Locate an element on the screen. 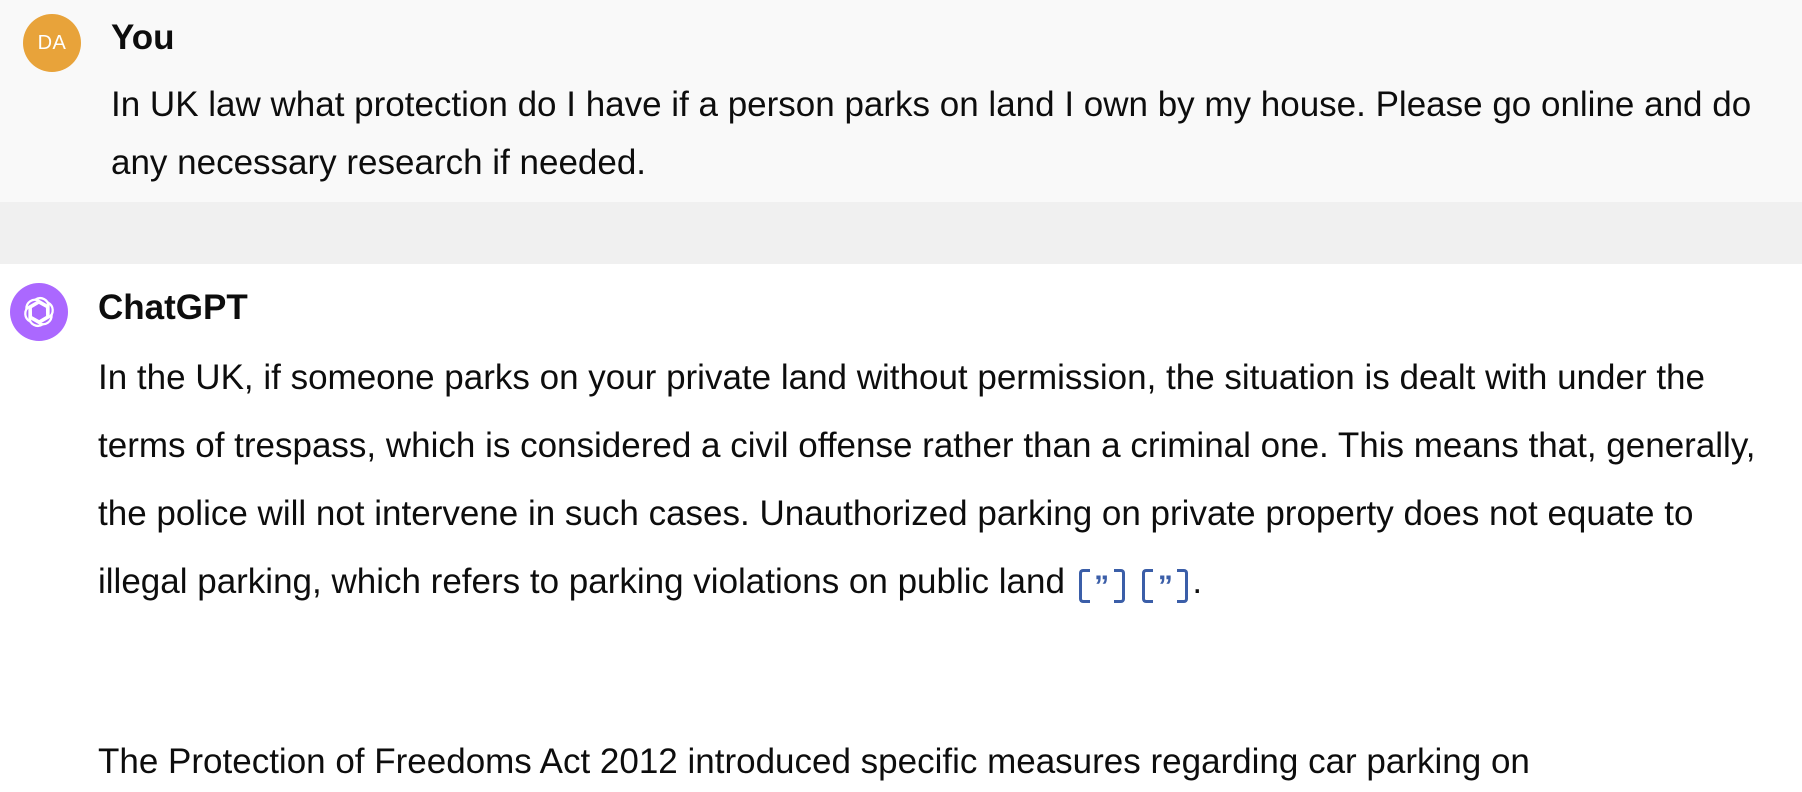 The height and width of the screenshot is (792, 1802). assistant-avatar is located at coordinates (39, 312).